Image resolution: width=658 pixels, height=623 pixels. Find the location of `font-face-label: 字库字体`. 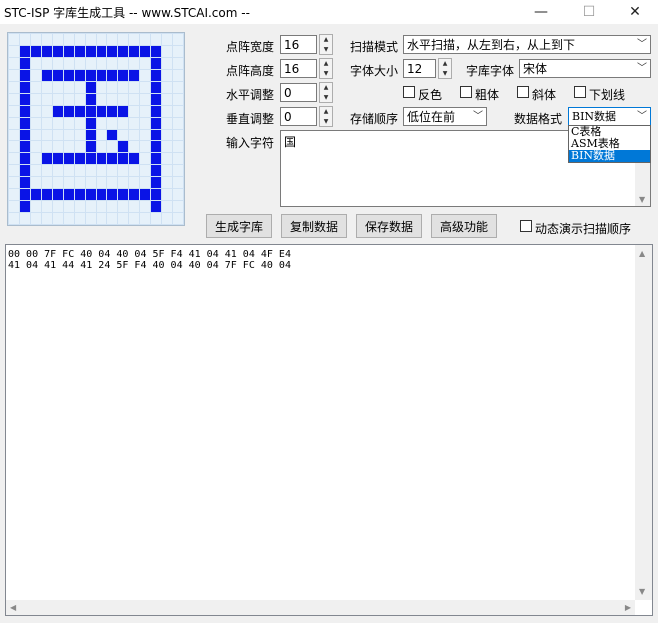

font-face-label: 字库字体 is located at coordinates (490, 71).